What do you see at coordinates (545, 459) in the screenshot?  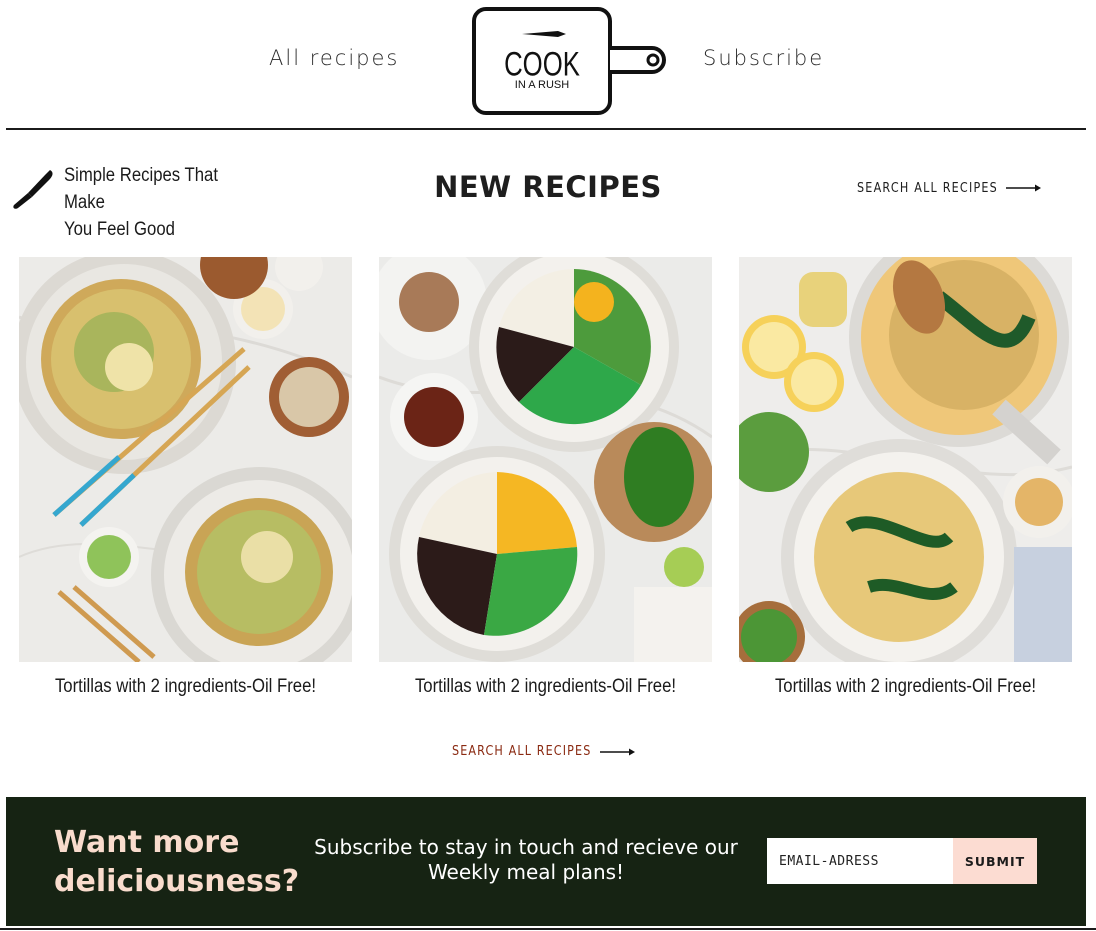 I see `recipe-photo-rice-bowls` at bounding box center [545, 459].